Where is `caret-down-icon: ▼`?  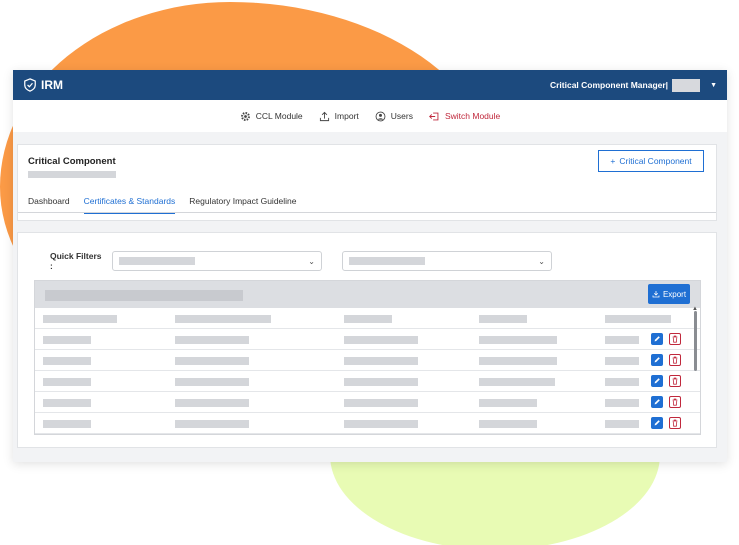
caret-down-icon: ▼ is located at coordinates (713, 85).